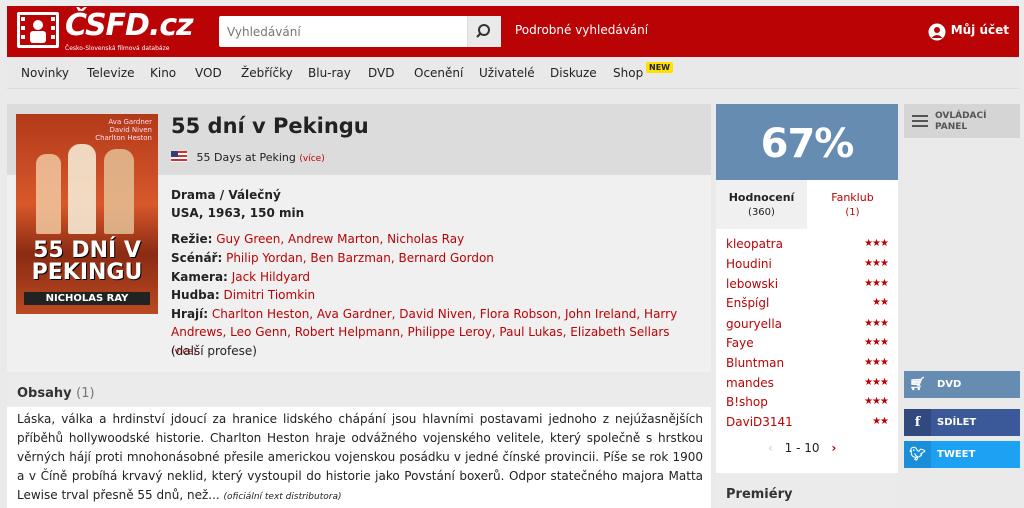  What do you see at coordinates (340, 239) in the screenshot?
I see `directors-links: Guy Green, Andrew Marton, Nicholas Ray` at bounding box center [340, 239].